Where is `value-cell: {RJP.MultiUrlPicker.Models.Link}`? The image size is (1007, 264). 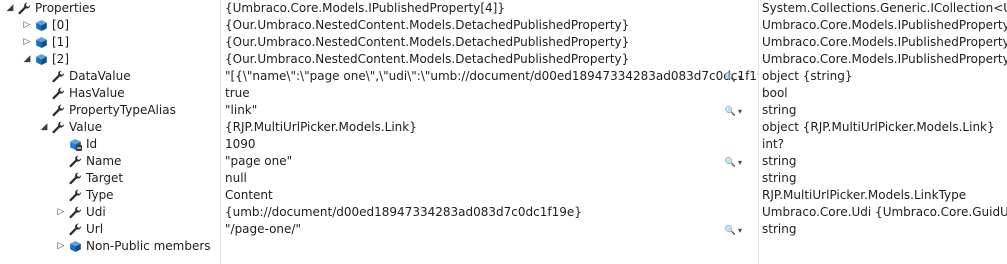
value-cell: {RJP.MultiUrlPicker.Models.Link} is located at coordinates (489, 127).